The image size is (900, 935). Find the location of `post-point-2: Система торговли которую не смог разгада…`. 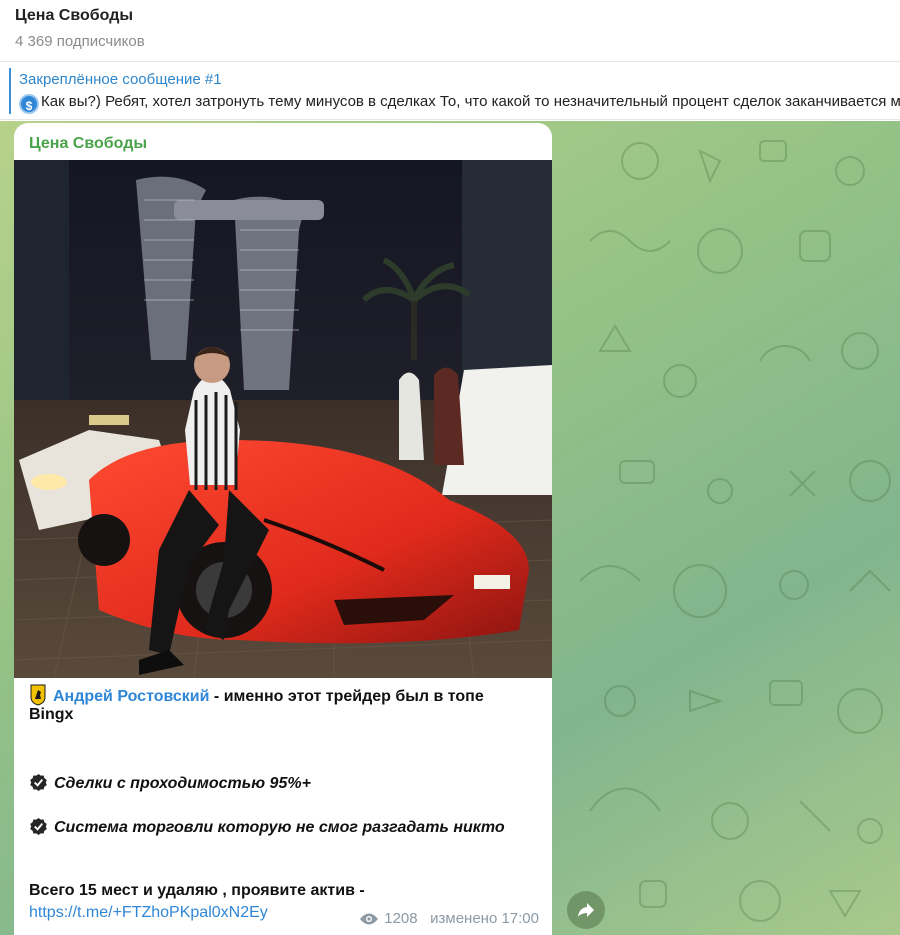

post-point-2: Система торговли которую не смог разгада… is located at coordinates (267, 827).